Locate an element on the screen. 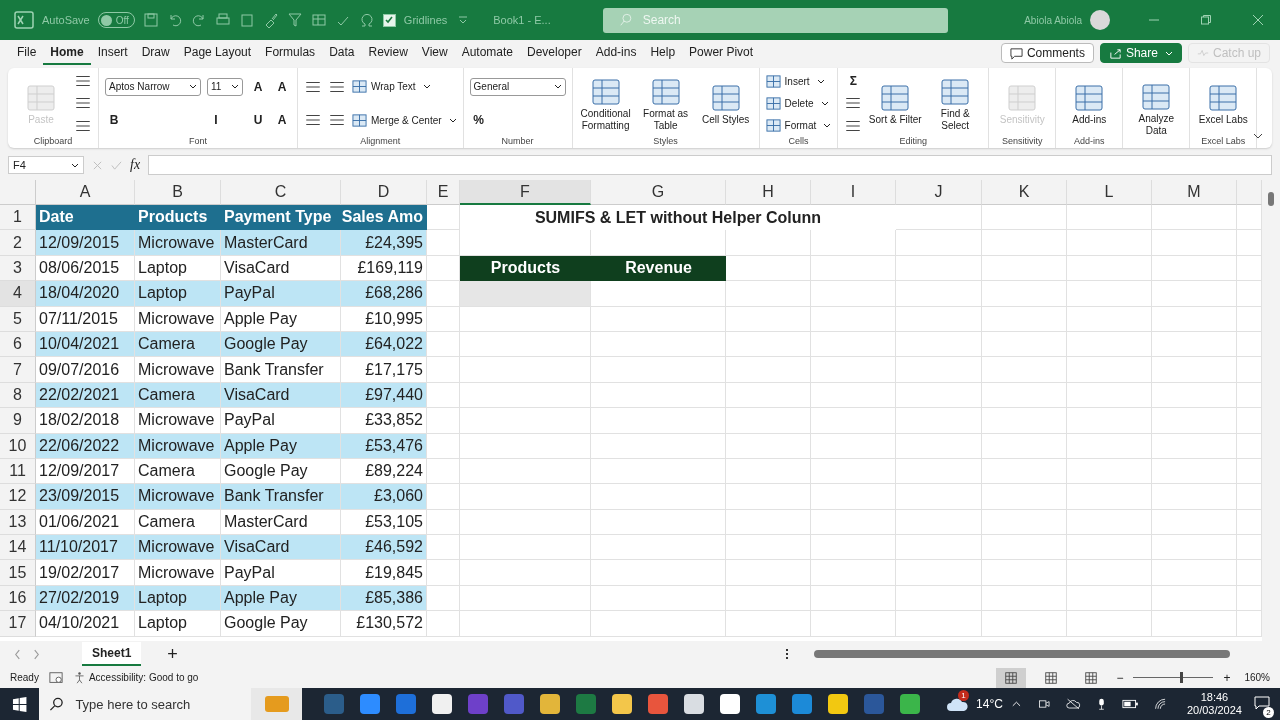 Image resolution: width=1280 pixels, height=720 pixels. microphone-icon is located at coordinates (1101, 704).